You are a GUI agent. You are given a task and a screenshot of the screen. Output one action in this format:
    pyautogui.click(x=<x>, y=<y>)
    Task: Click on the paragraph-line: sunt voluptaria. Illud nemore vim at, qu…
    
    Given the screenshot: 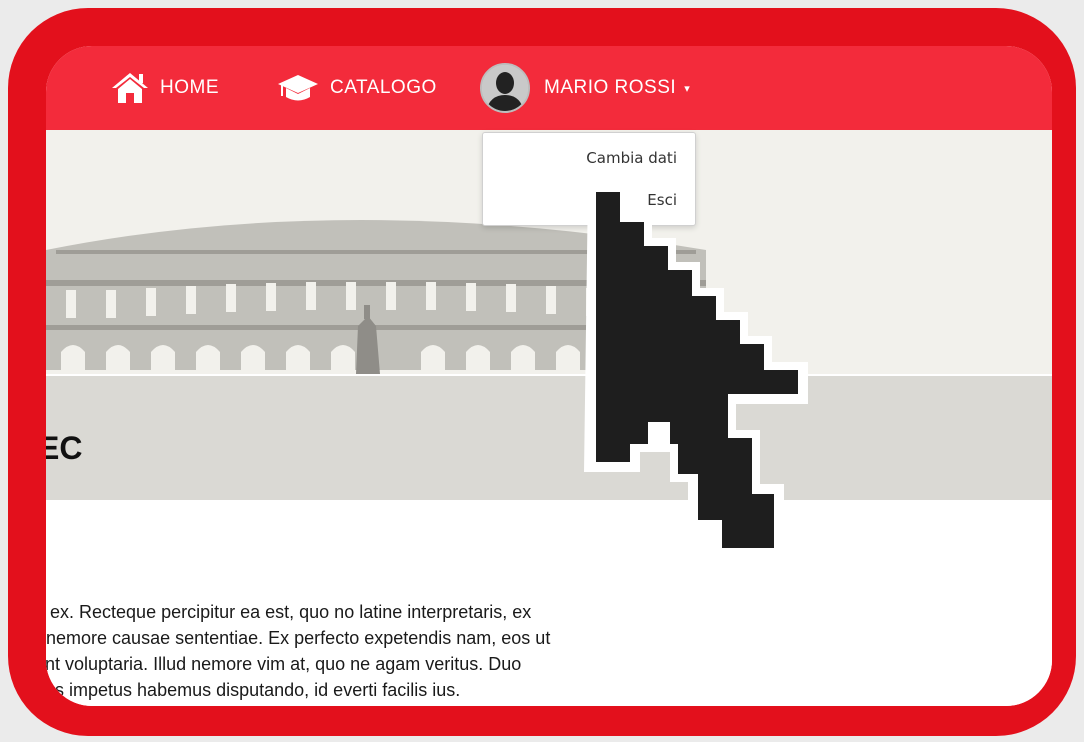 What is the action you would take?
    pyautogui.click(x=284, y=664)
    